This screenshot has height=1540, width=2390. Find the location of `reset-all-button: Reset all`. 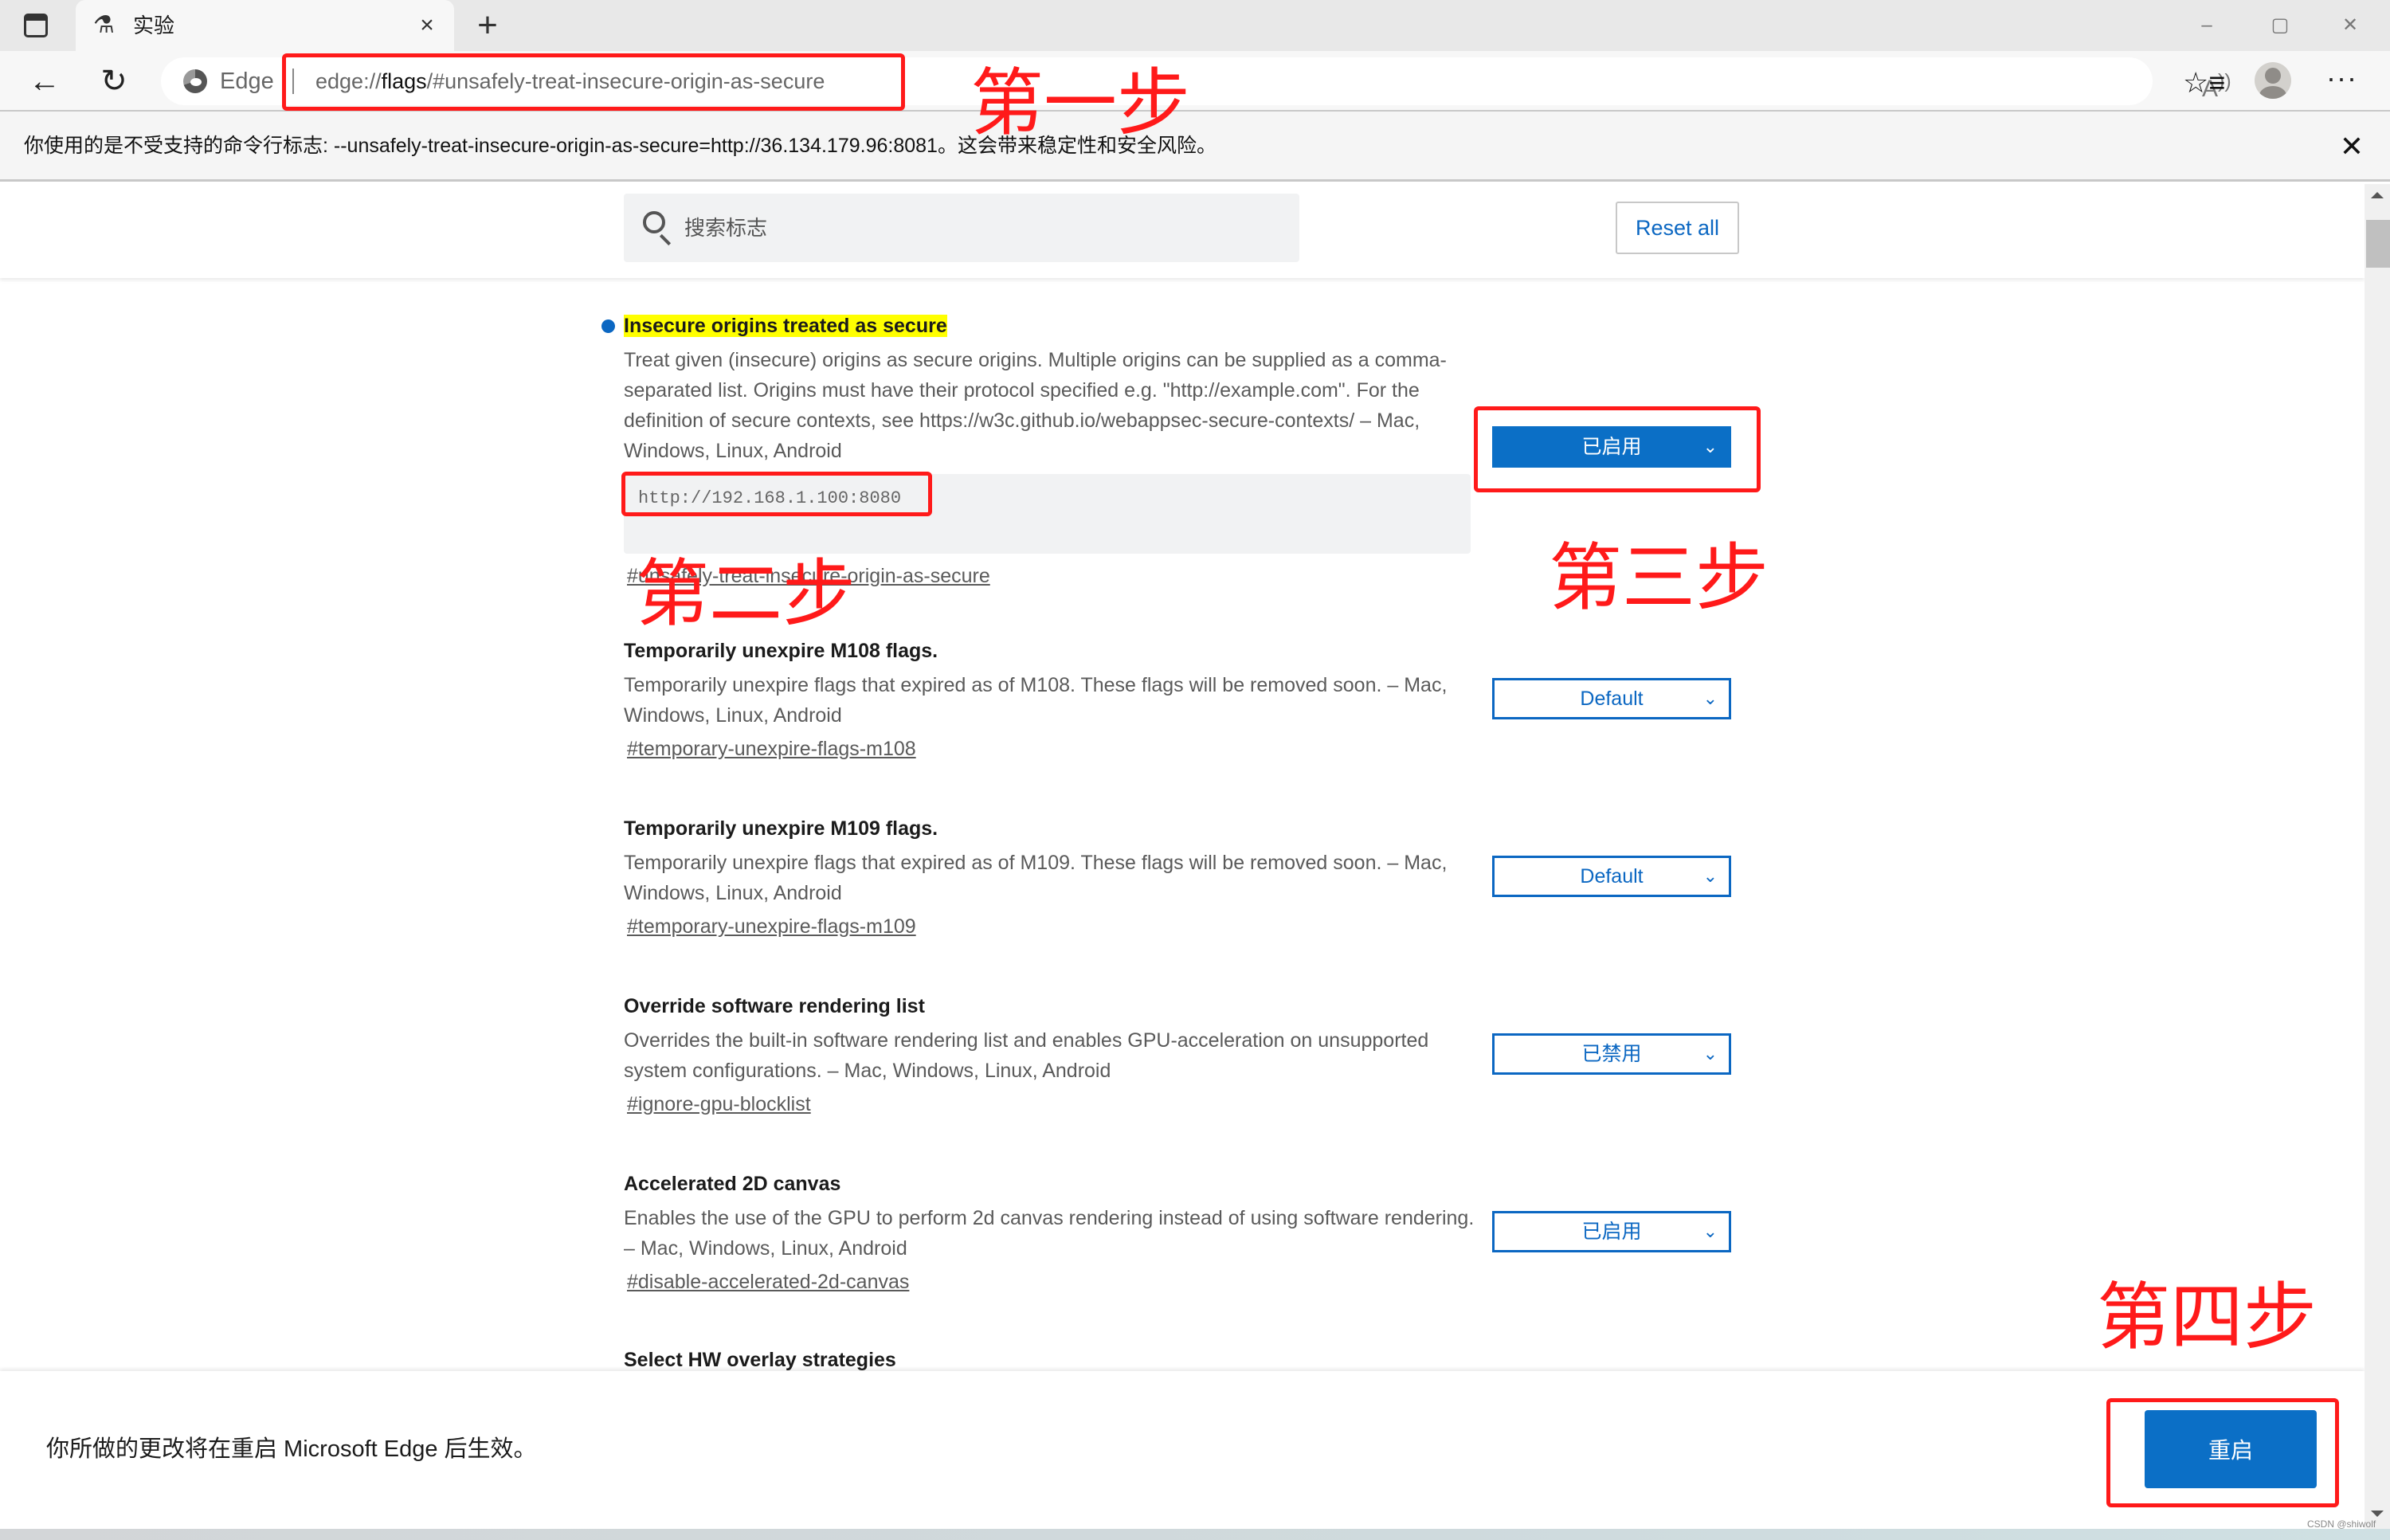

reset-all-button: Reset all is located at coordinates (1677, 228).